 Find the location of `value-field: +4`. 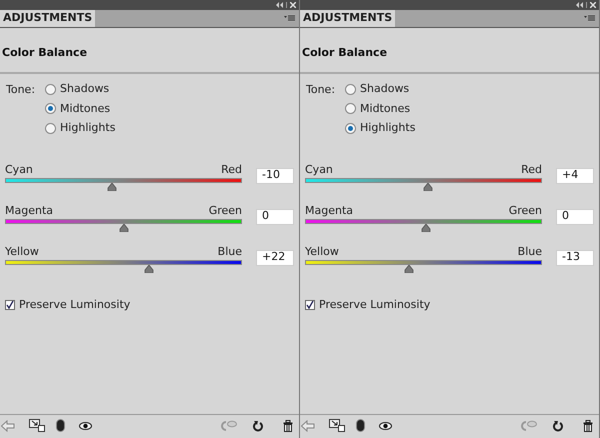

value-field: +4 is located at coordinates (575, 176).